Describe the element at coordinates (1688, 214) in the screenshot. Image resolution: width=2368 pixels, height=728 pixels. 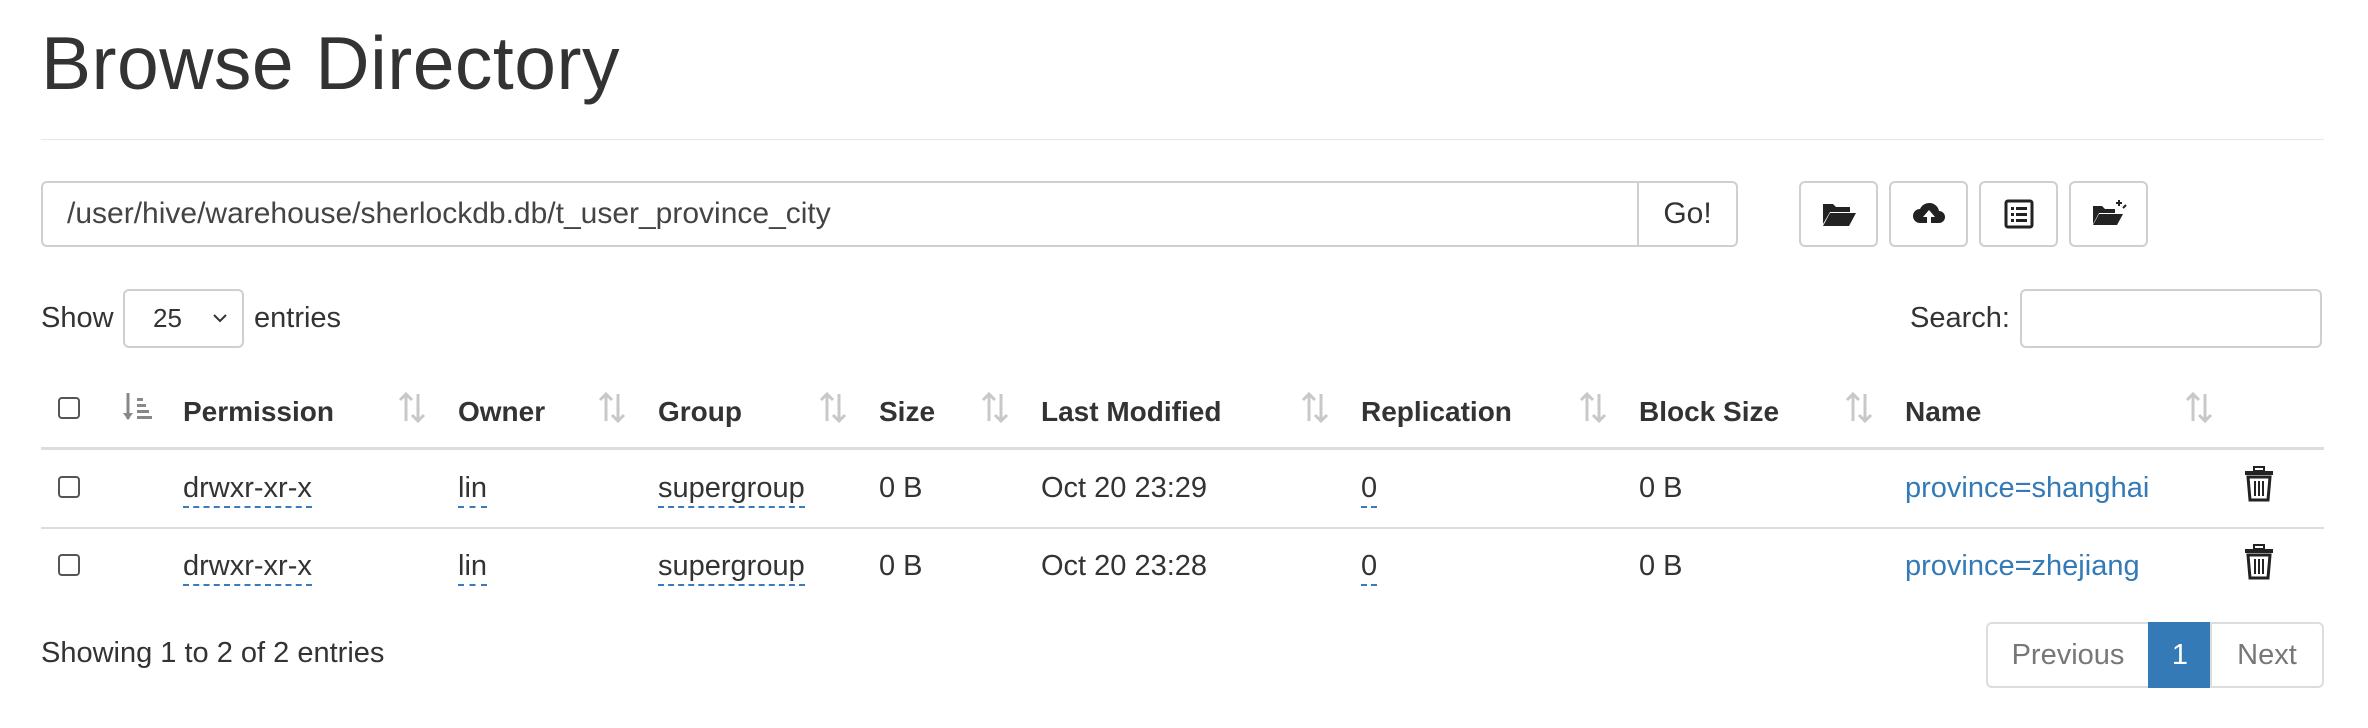
I see `go-button: Go!` at that location.